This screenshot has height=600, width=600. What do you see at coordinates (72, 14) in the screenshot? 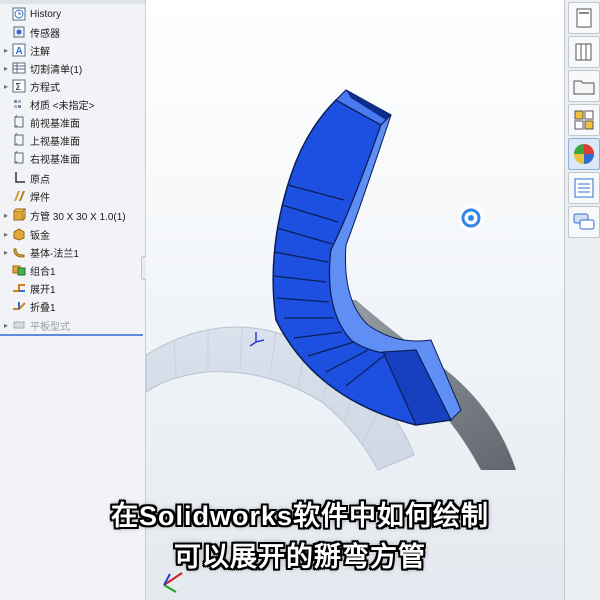
I see `tree-item-history: History` at bounding box center [72, 14].